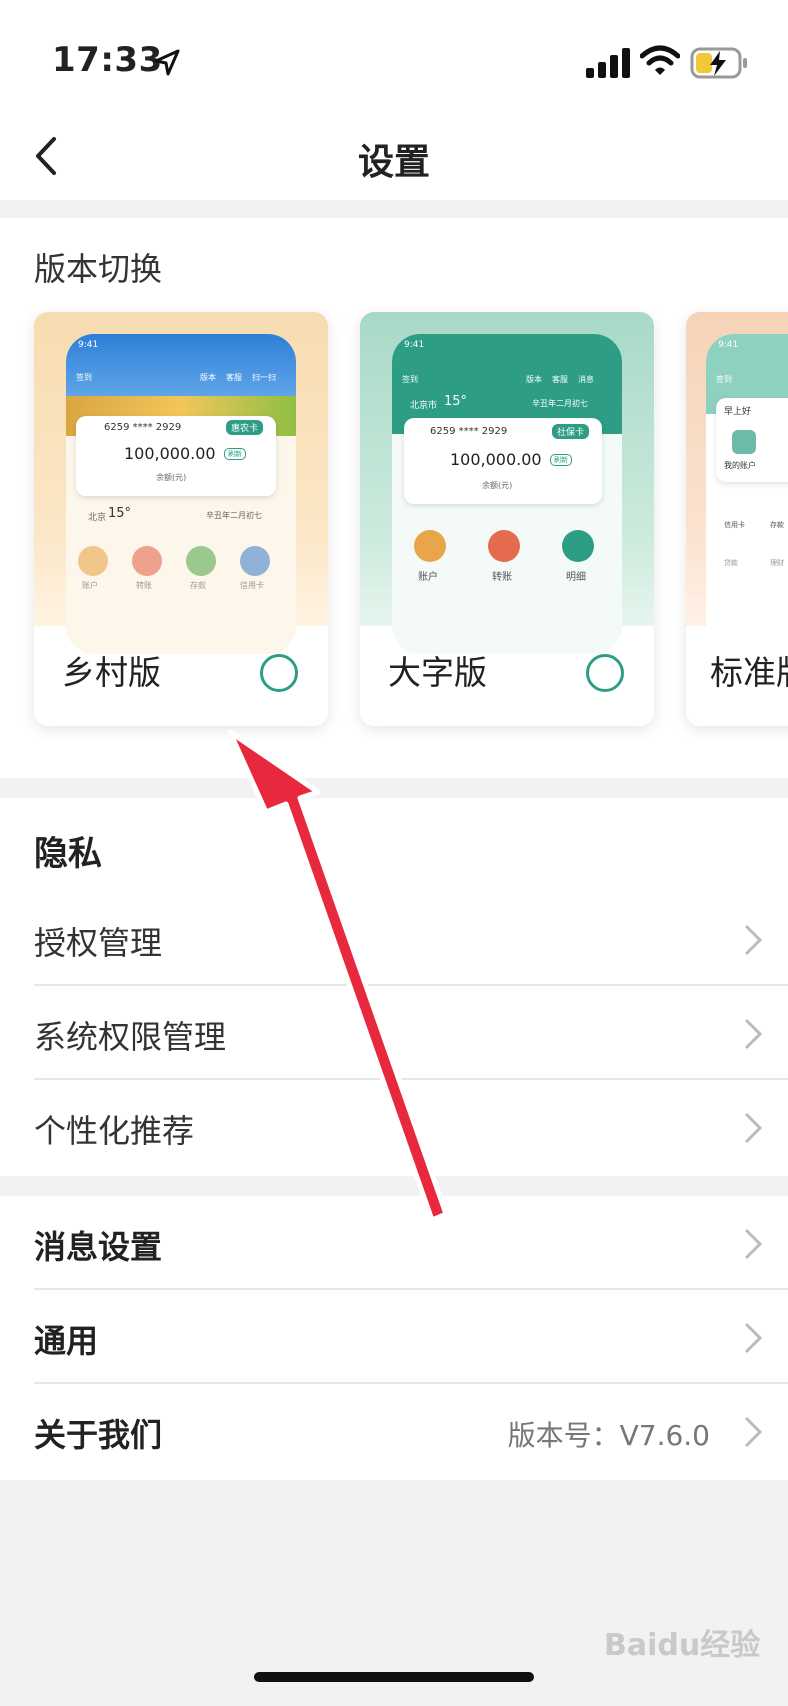 The image size is (788, 1706). What do you see at coordinates (410, 379) in the screenshot?
I see `large-preview-top-icon: 签到` at bounding box center [410, 379].